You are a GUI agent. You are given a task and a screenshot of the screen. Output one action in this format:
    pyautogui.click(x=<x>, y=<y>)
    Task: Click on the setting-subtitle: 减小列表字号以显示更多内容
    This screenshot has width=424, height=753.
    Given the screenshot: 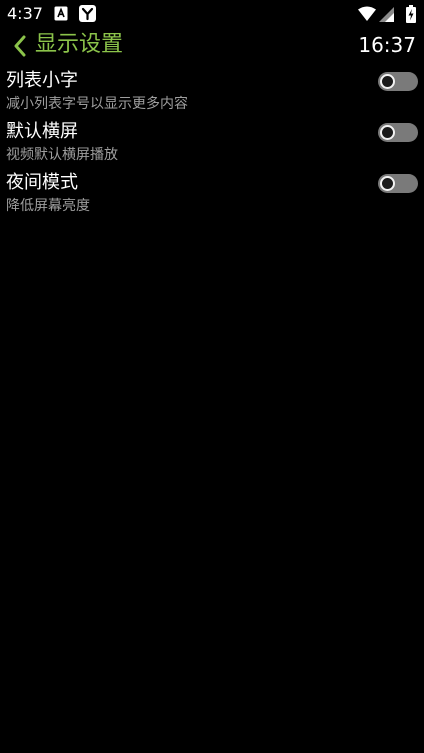 What is the action you would take?
    pyautogui.click(x=97, y=104)
    